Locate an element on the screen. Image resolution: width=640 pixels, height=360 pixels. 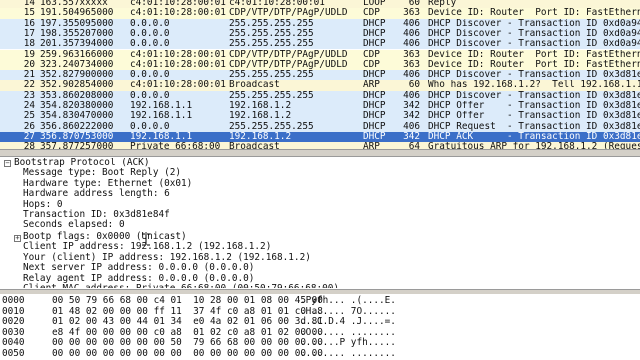
pane-splitter-top is located at coordinates (320, 153).